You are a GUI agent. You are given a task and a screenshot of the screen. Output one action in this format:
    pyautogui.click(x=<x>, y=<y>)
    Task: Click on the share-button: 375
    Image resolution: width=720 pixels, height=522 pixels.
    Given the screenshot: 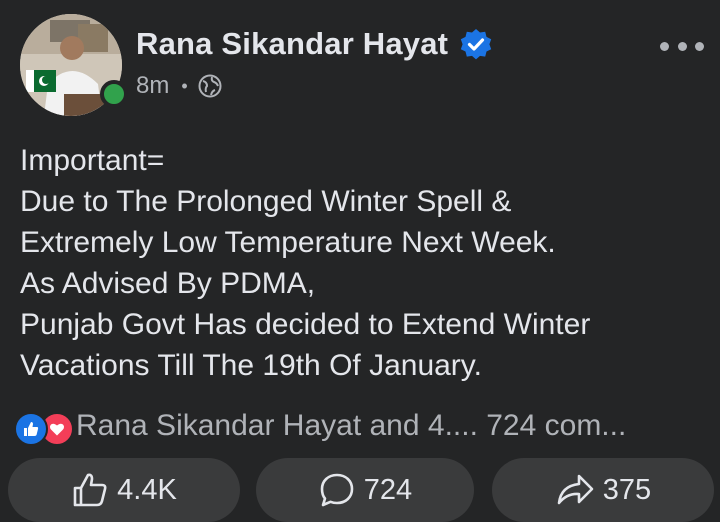 What is the action you would take?
    pyautogui.click(x=603, y=490)
    